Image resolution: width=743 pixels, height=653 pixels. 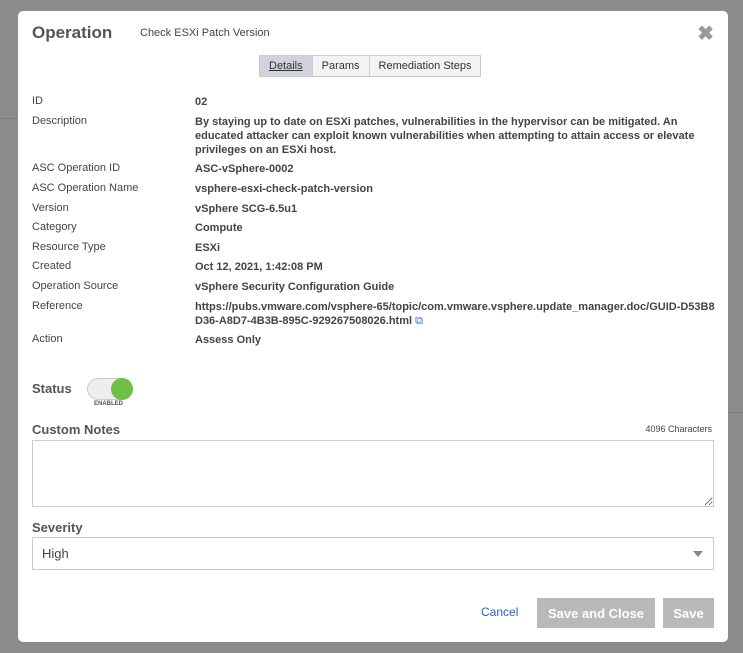 What do you see at coordinates (688, 613) in the screenshot?
I see `save-button: Save` at bounding box center [688, 613].